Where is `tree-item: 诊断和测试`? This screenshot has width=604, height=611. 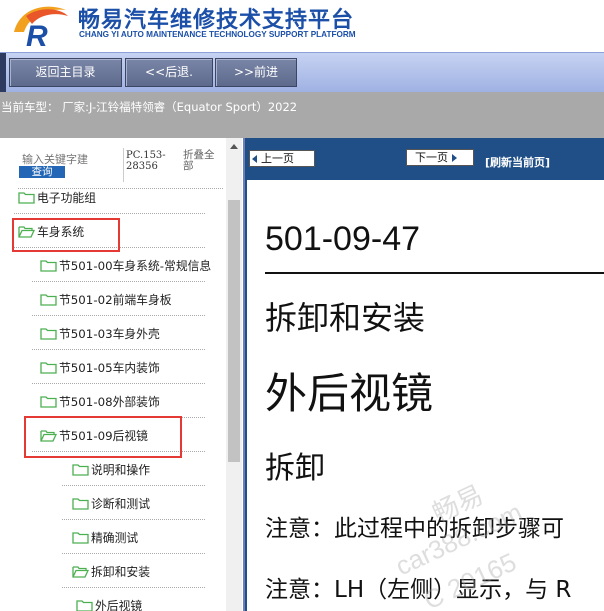
tree-item: 诊断和测试 is located at coordinates (111, 503).